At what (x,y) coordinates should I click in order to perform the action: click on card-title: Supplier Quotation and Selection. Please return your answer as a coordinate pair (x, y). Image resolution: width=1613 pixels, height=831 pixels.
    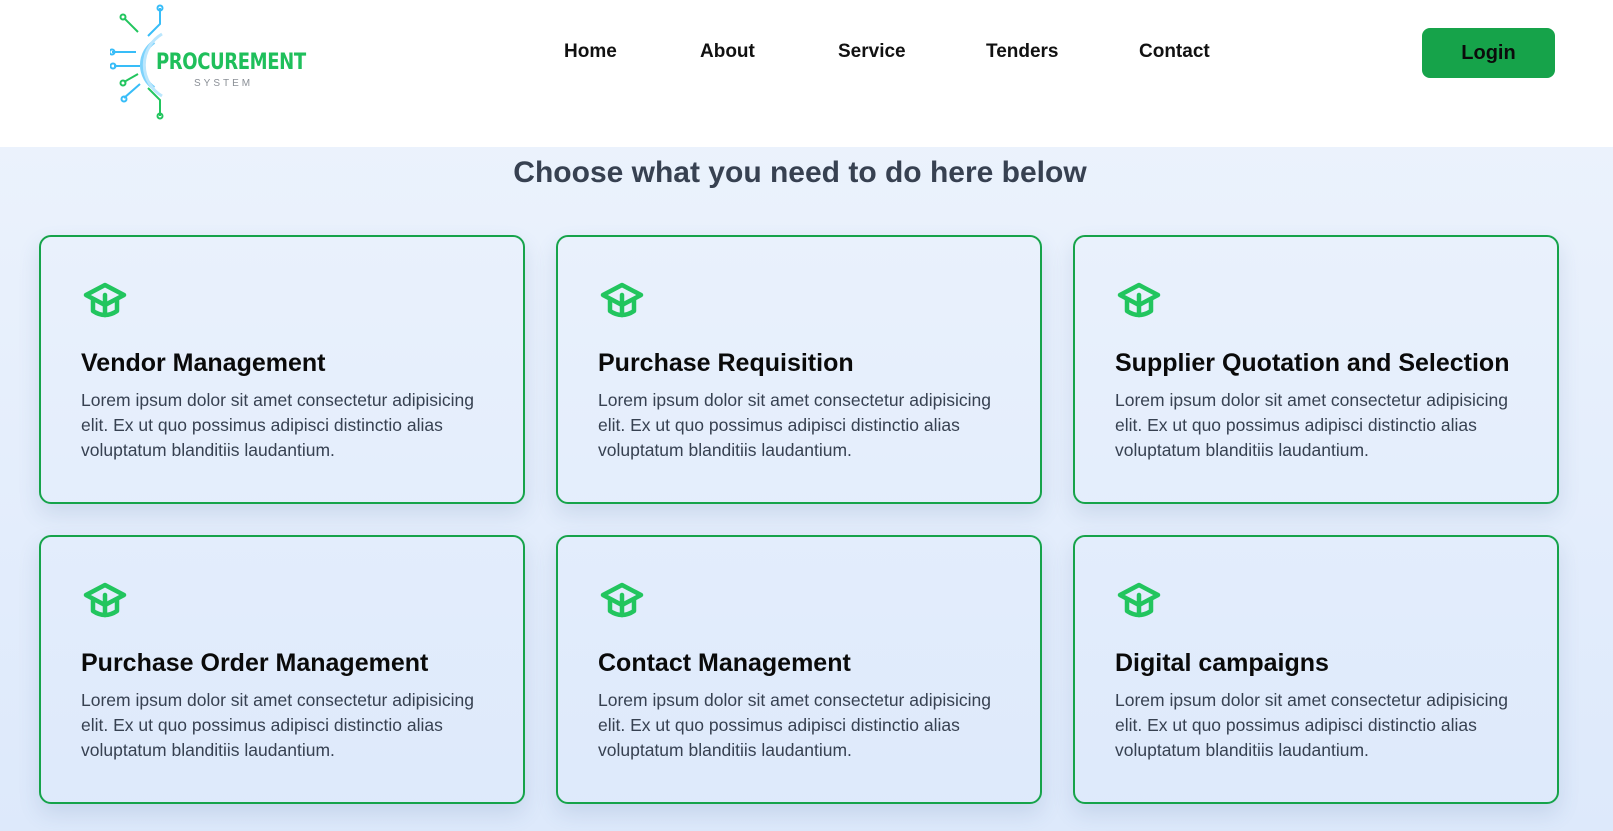
    Looking at the image, I should click on (1312, 363).